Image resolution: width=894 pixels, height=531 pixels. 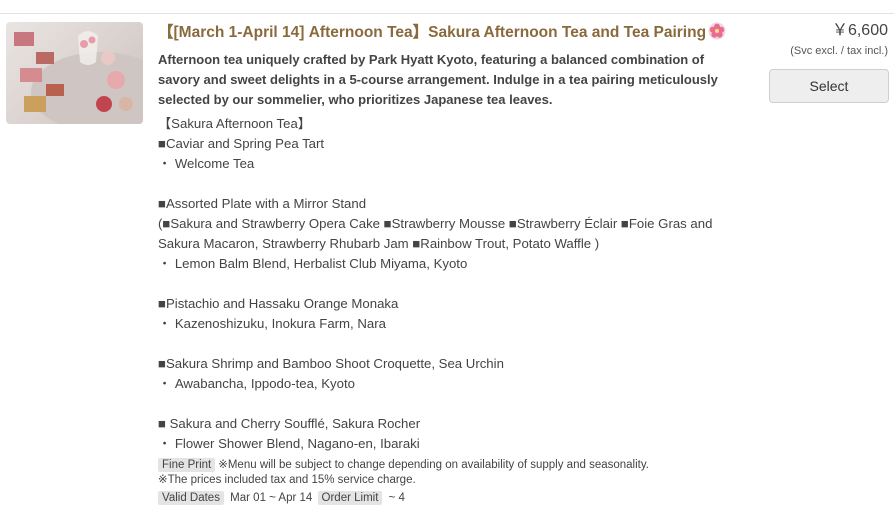 What do you see at coordinates (717, 34) in the screenshot?
I see `cherry-blossom-icon` at bounding box center [717, 34].